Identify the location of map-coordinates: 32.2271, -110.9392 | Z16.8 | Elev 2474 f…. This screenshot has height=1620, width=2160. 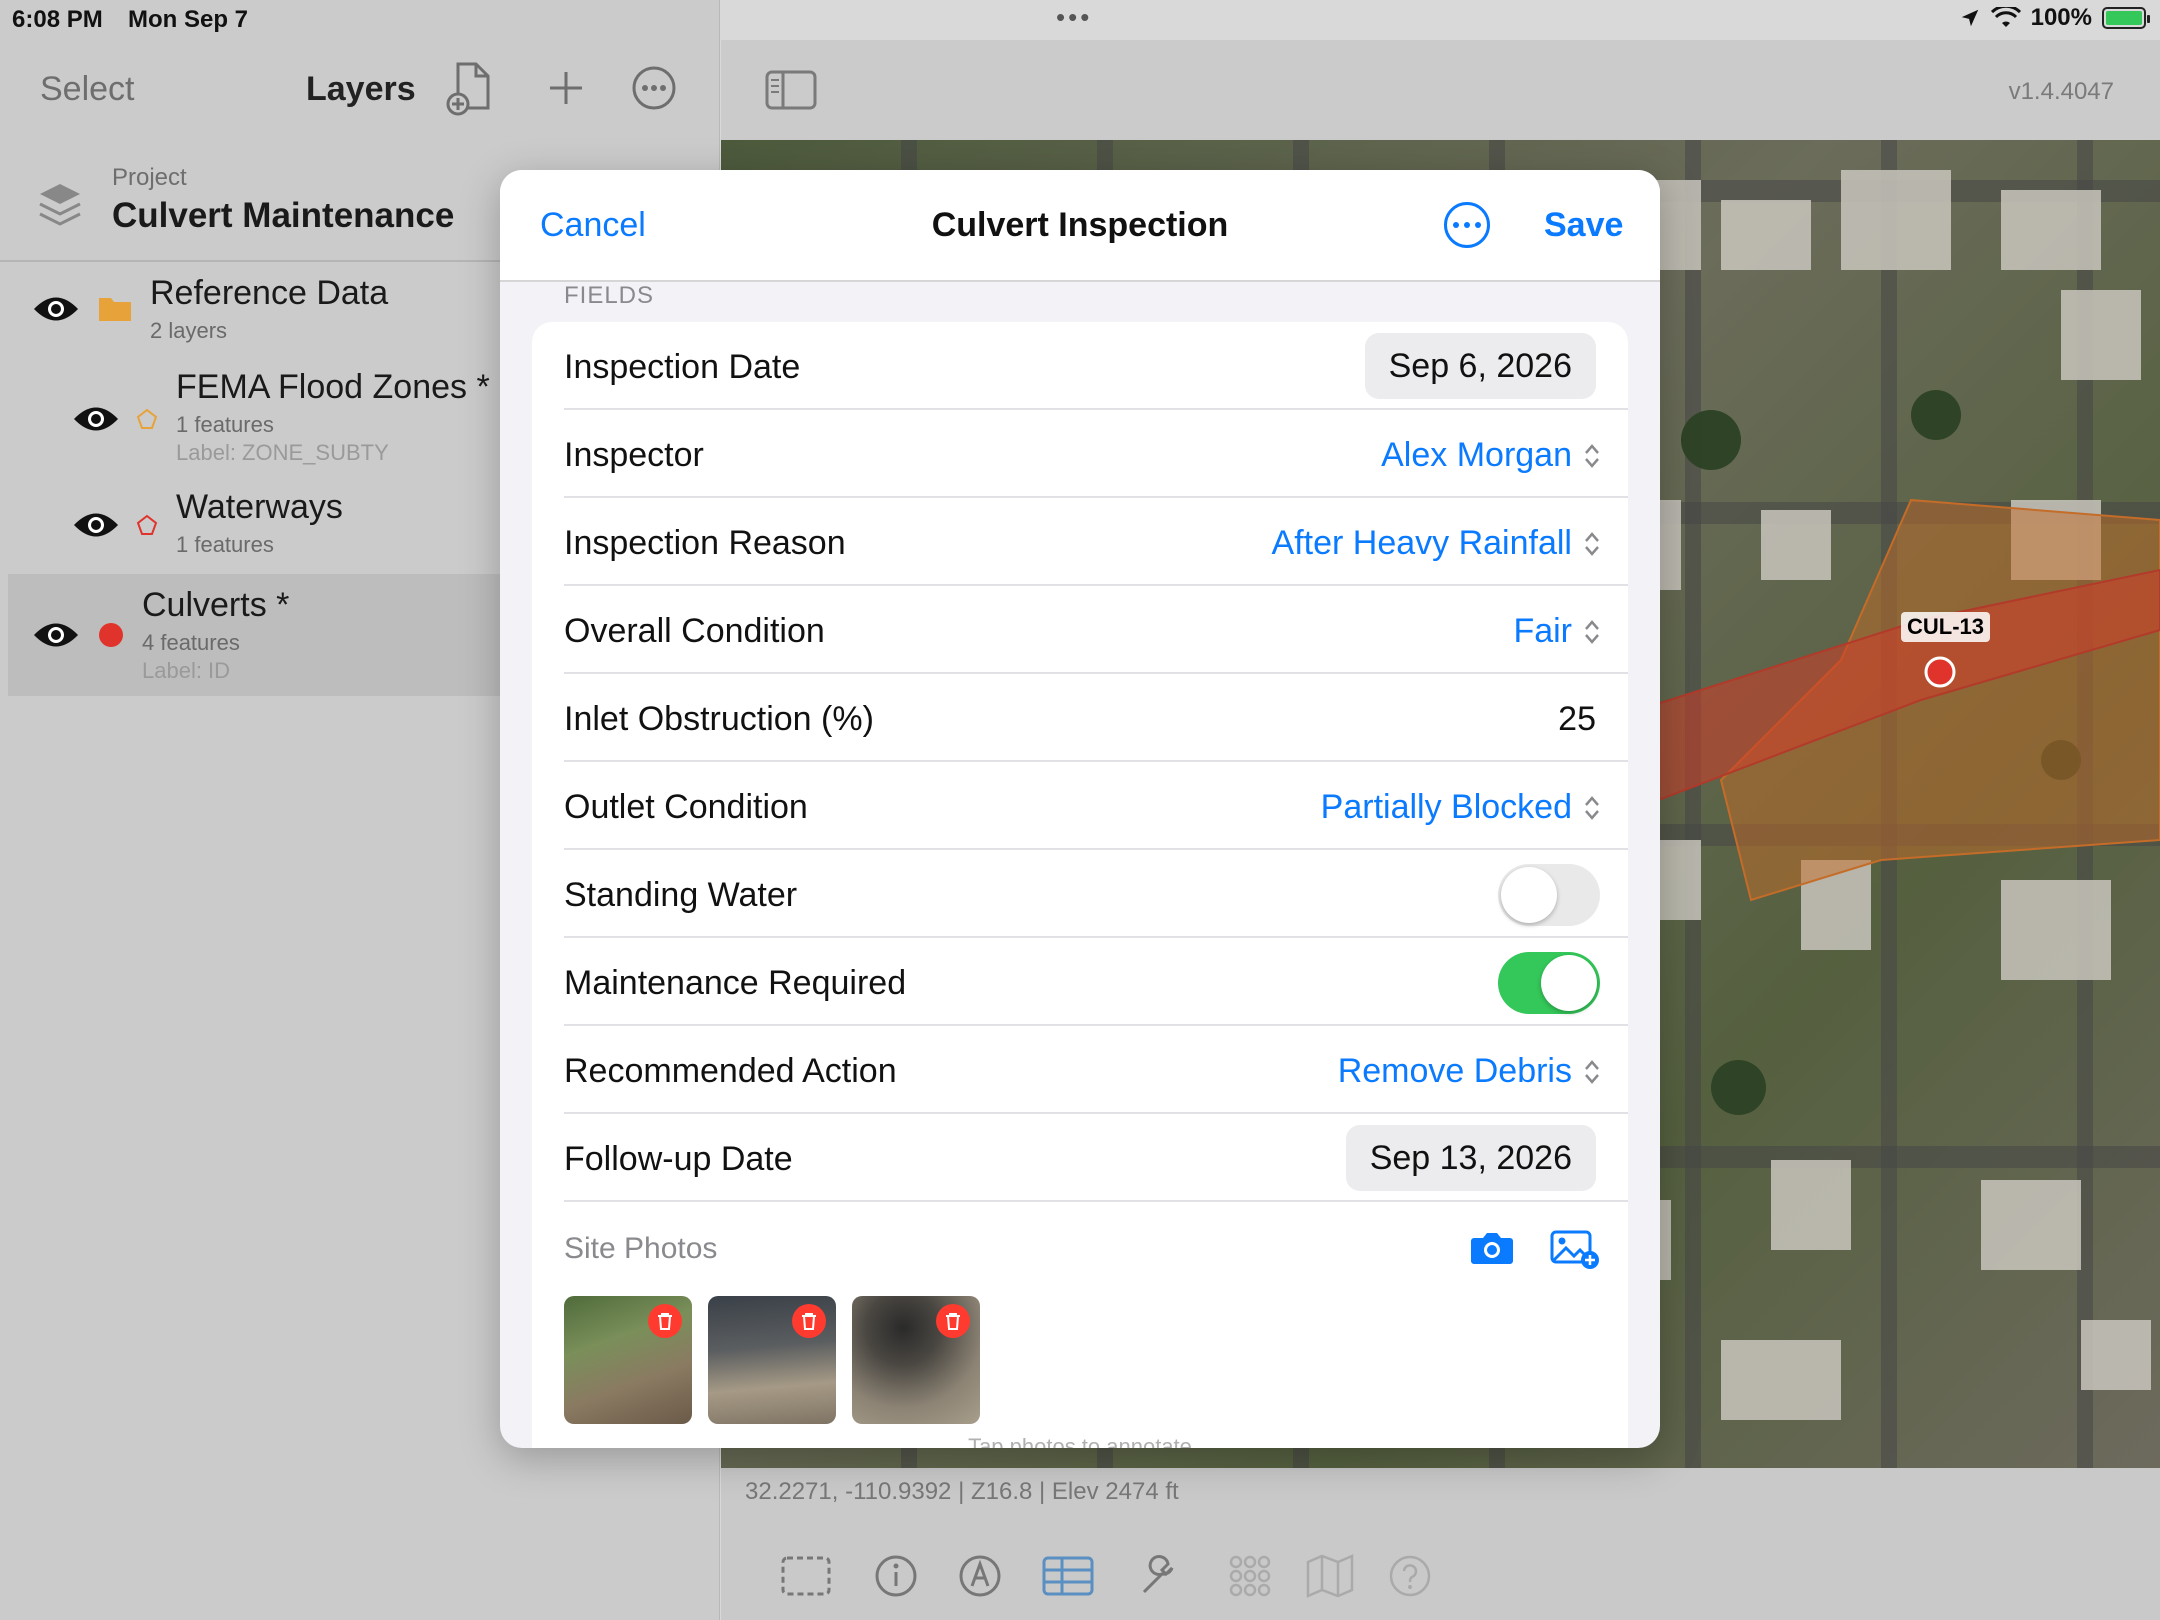
(962, 1491).